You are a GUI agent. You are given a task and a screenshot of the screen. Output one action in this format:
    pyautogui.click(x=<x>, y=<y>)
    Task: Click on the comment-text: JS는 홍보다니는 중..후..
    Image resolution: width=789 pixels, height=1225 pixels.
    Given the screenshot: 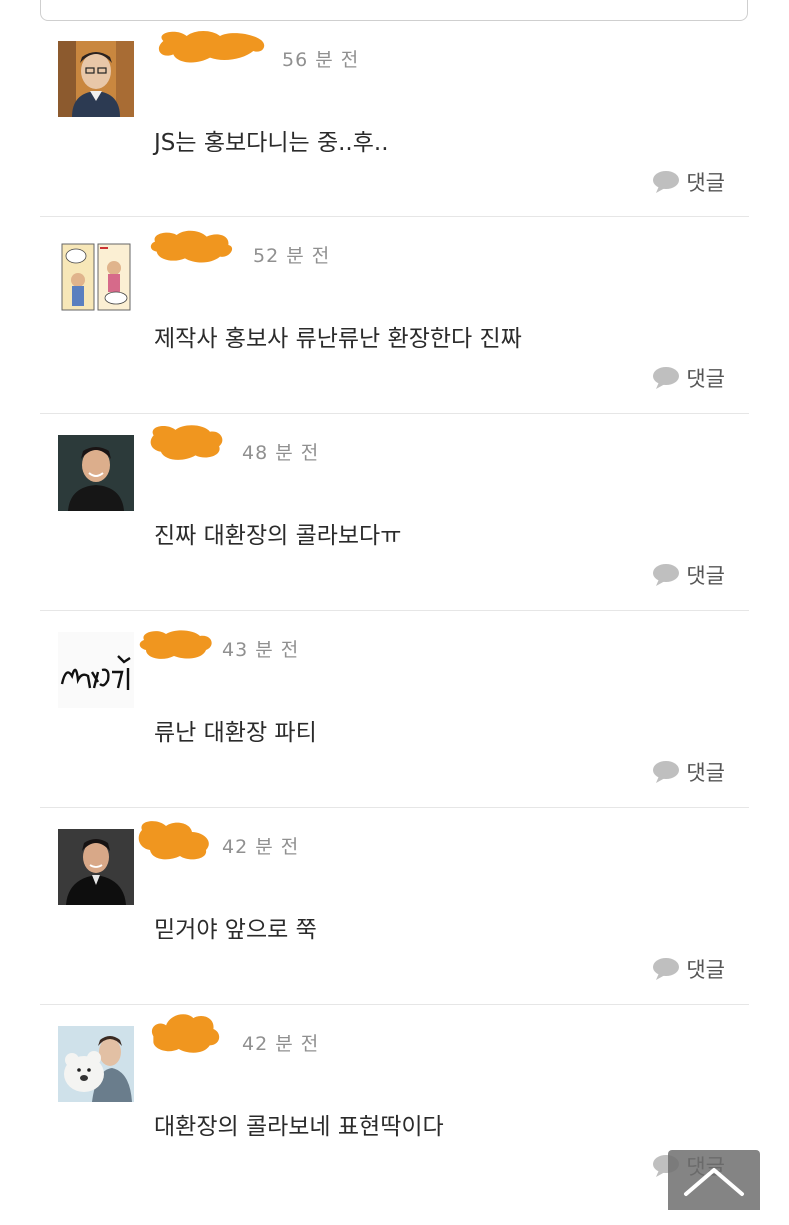 What is the action you would take?
    pyautogui.click(x=271, y=143)
    